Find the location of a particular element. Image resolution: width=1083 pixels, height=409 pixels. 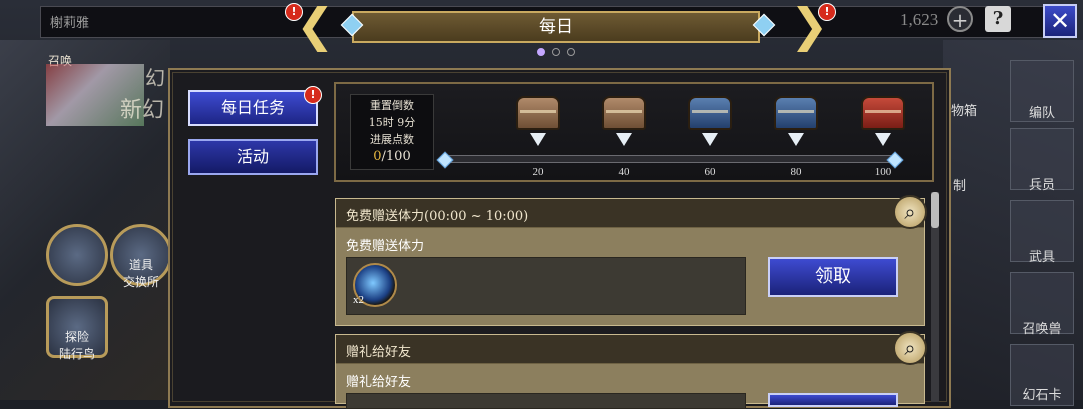

banner-text-top: 幻 is located at coordinates (155, 78).